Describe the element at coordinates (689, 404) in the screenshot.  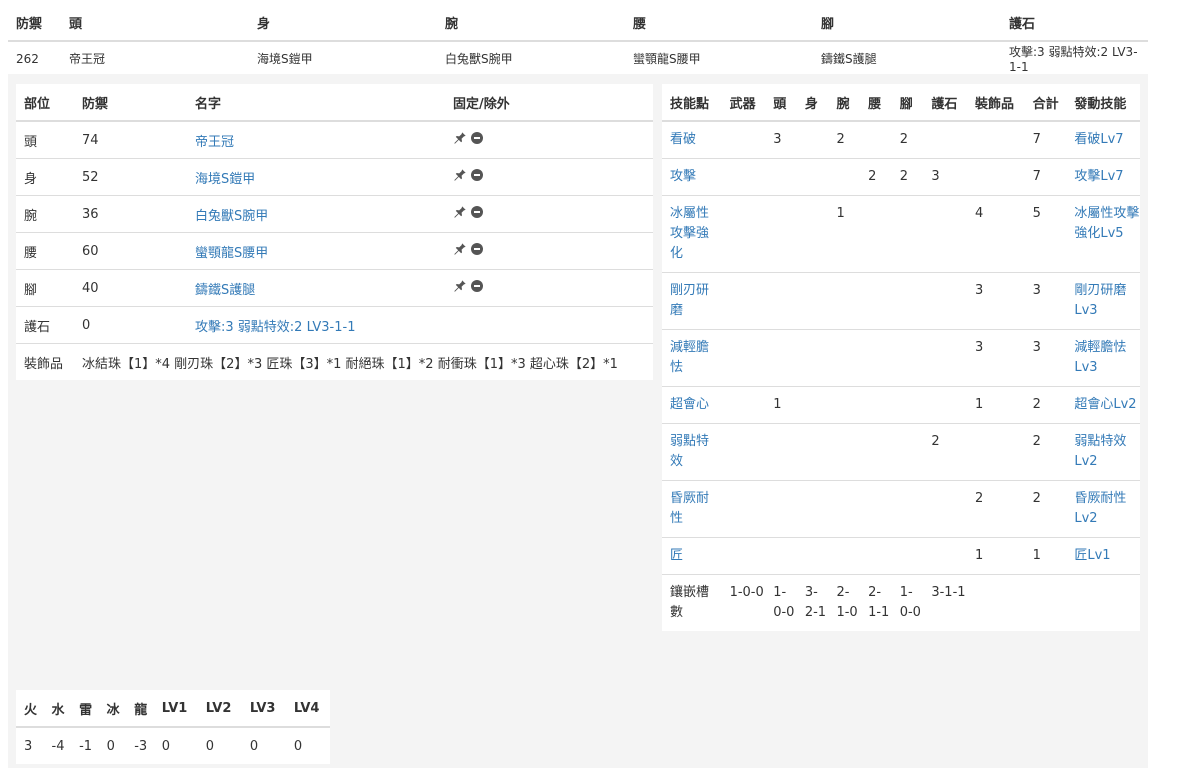
I see `skill-name-link: 超會心` at that location.